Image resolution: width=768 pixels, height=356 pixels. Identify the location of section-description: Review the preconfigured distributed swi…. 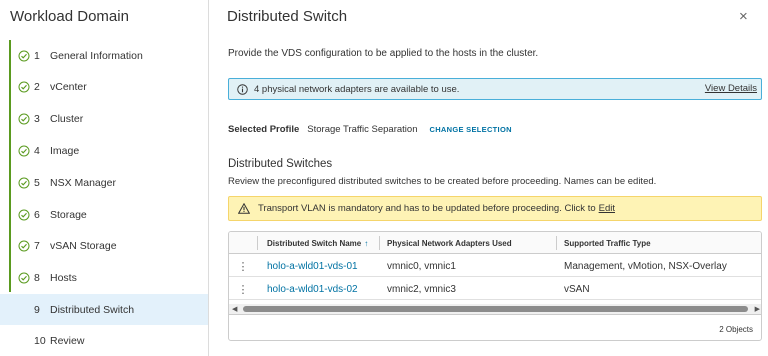
(442, 181).